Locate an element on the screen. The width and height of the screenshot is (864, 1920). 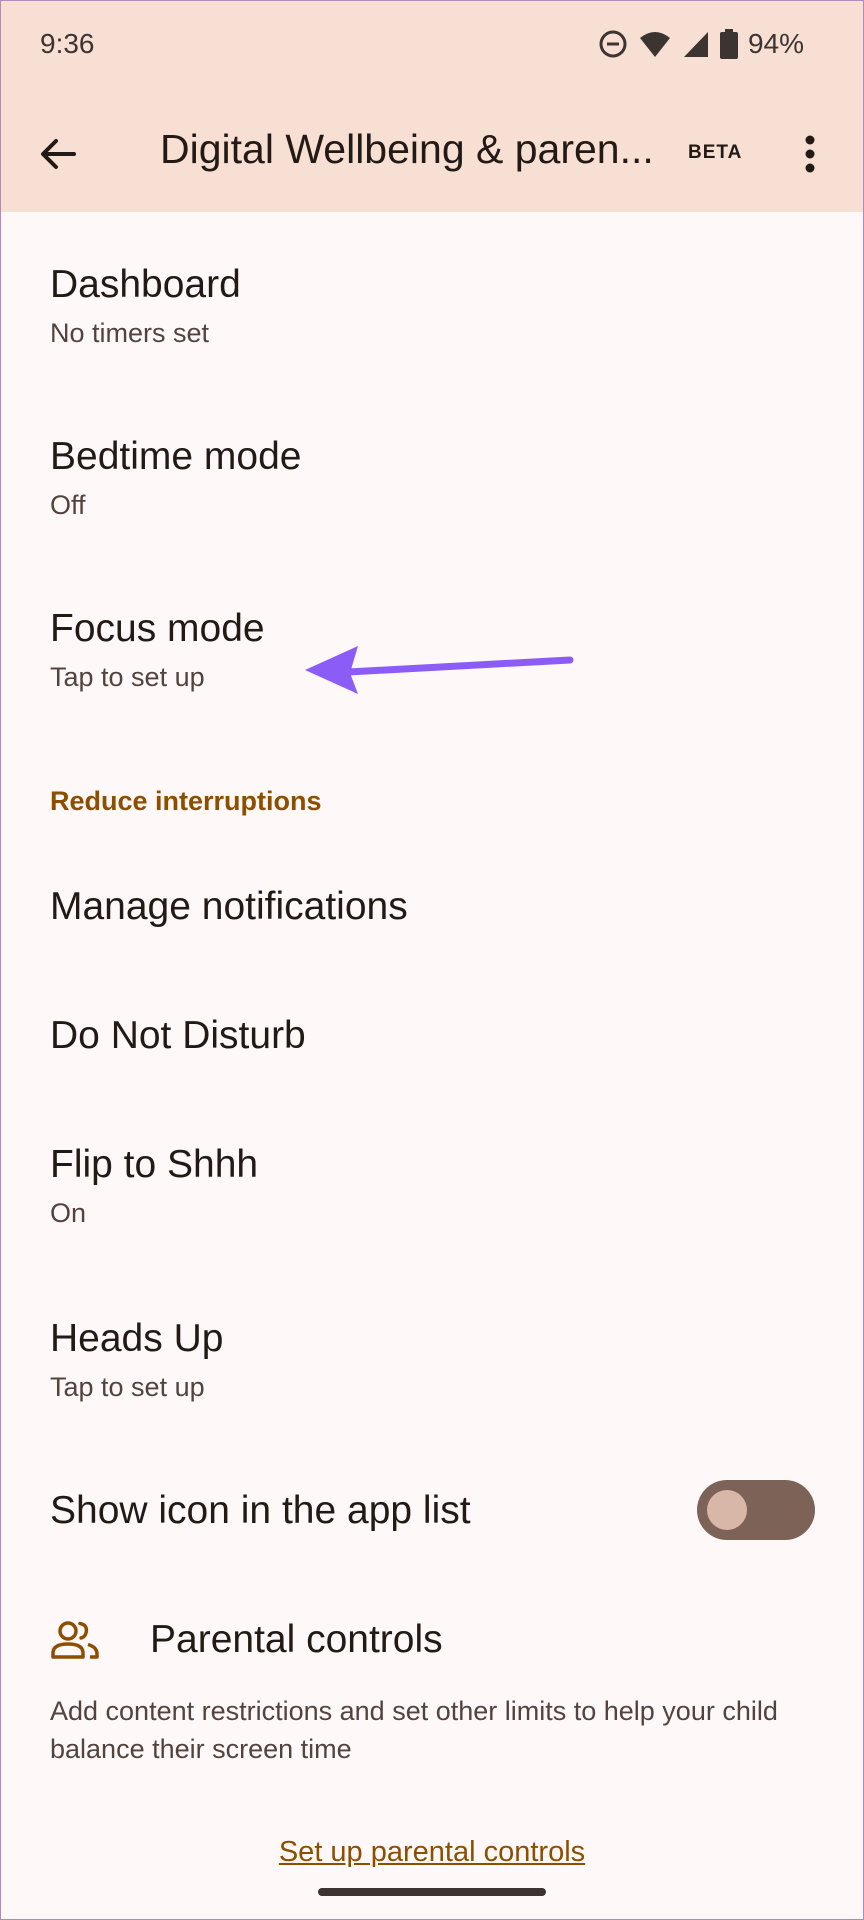
show-icon-item: Show icon in the app list is located at coordinates (430, 1511).